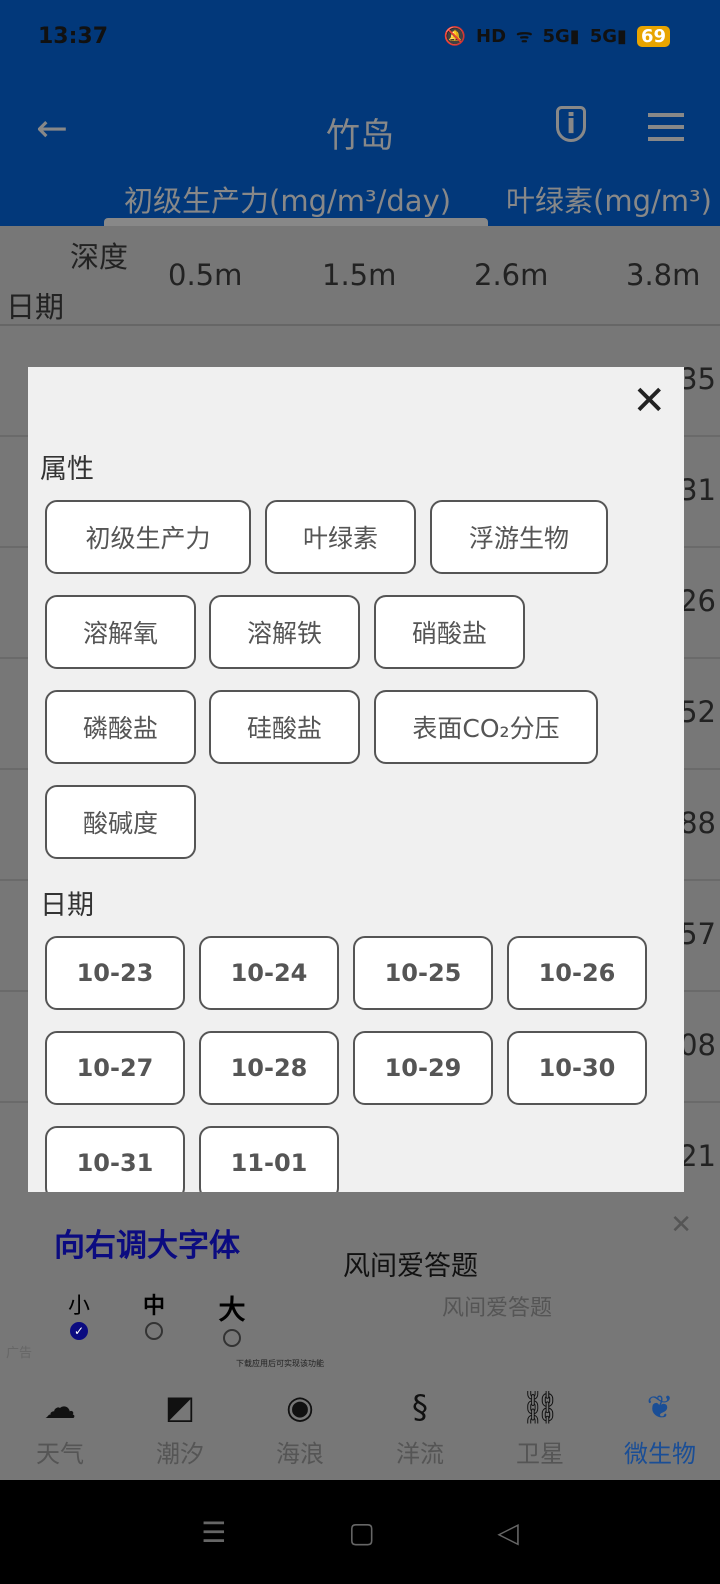 The height and width of the screenshot is (1584, 720). Describe the element at coordinates (60, 1454) in the screenshot. I see `nav-label: 天气` at that location.